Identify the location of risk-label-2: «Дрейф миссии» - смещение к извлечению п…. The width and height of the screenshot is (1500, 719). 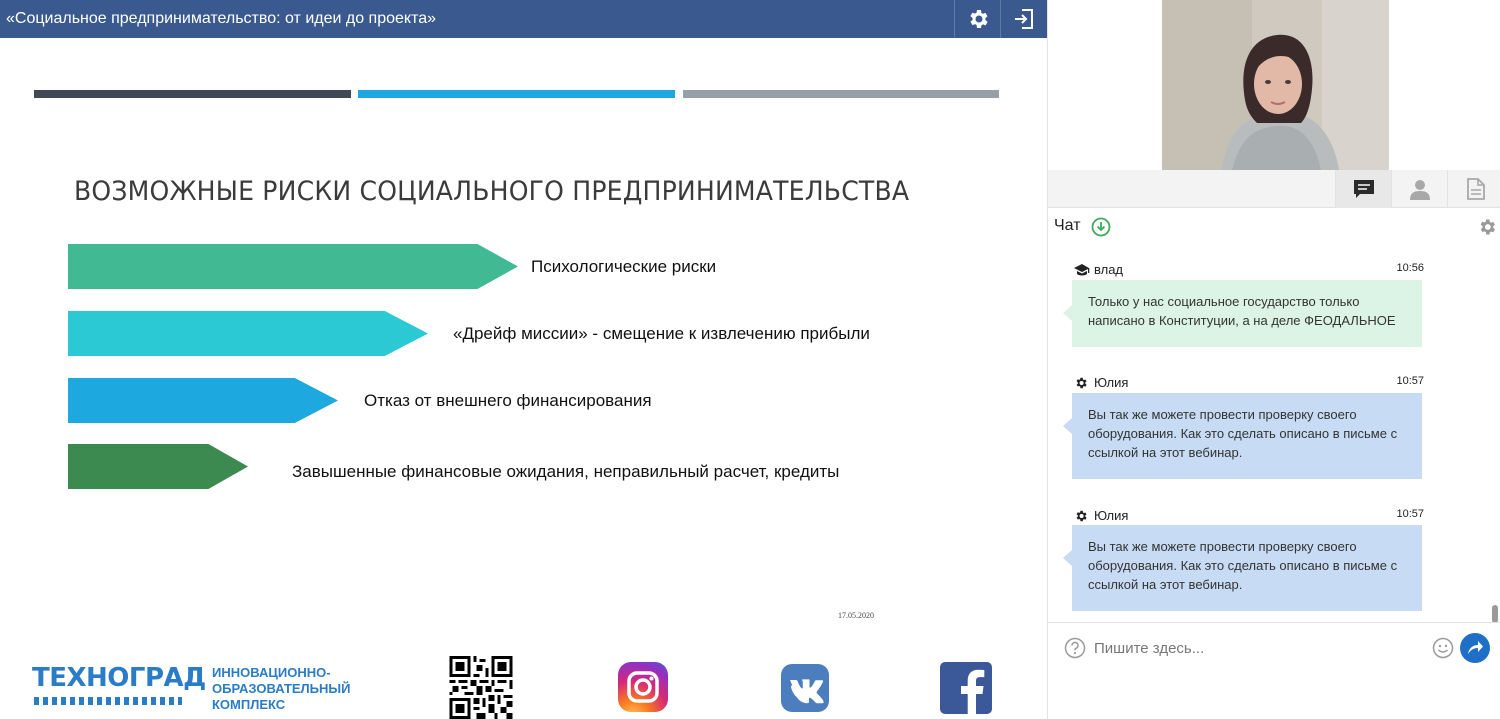
(661, 333).